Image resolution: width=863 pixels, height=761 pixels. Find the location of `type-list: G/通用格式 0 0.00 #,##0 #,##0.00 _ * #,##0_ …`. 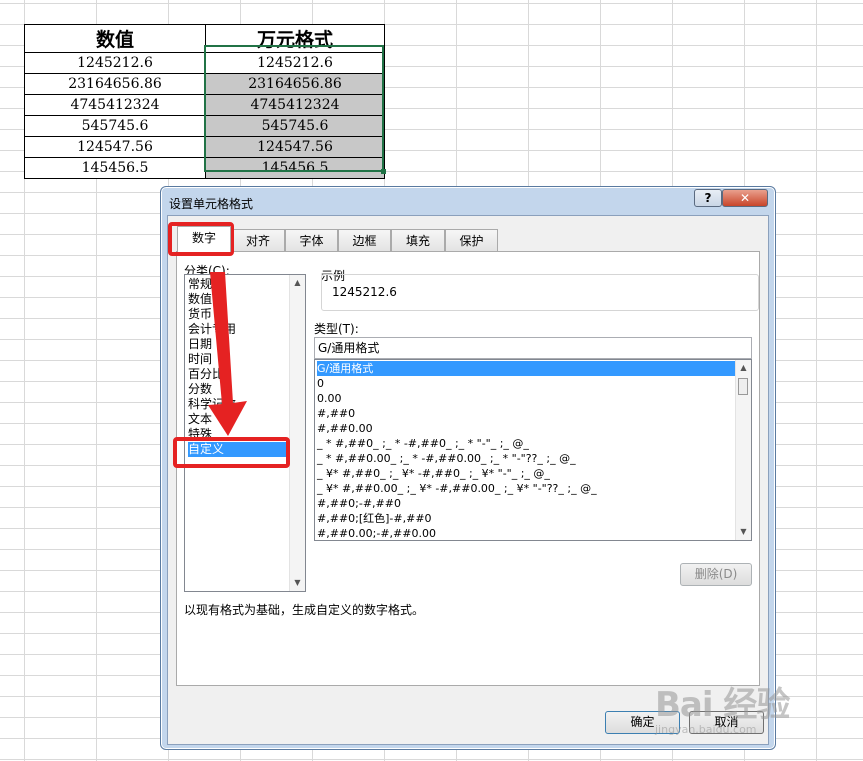

type-list: G/通用格式 0 0.00 #,##0 #,##0.00 _ * #,##0_ … is located at coordinates (533, 450).